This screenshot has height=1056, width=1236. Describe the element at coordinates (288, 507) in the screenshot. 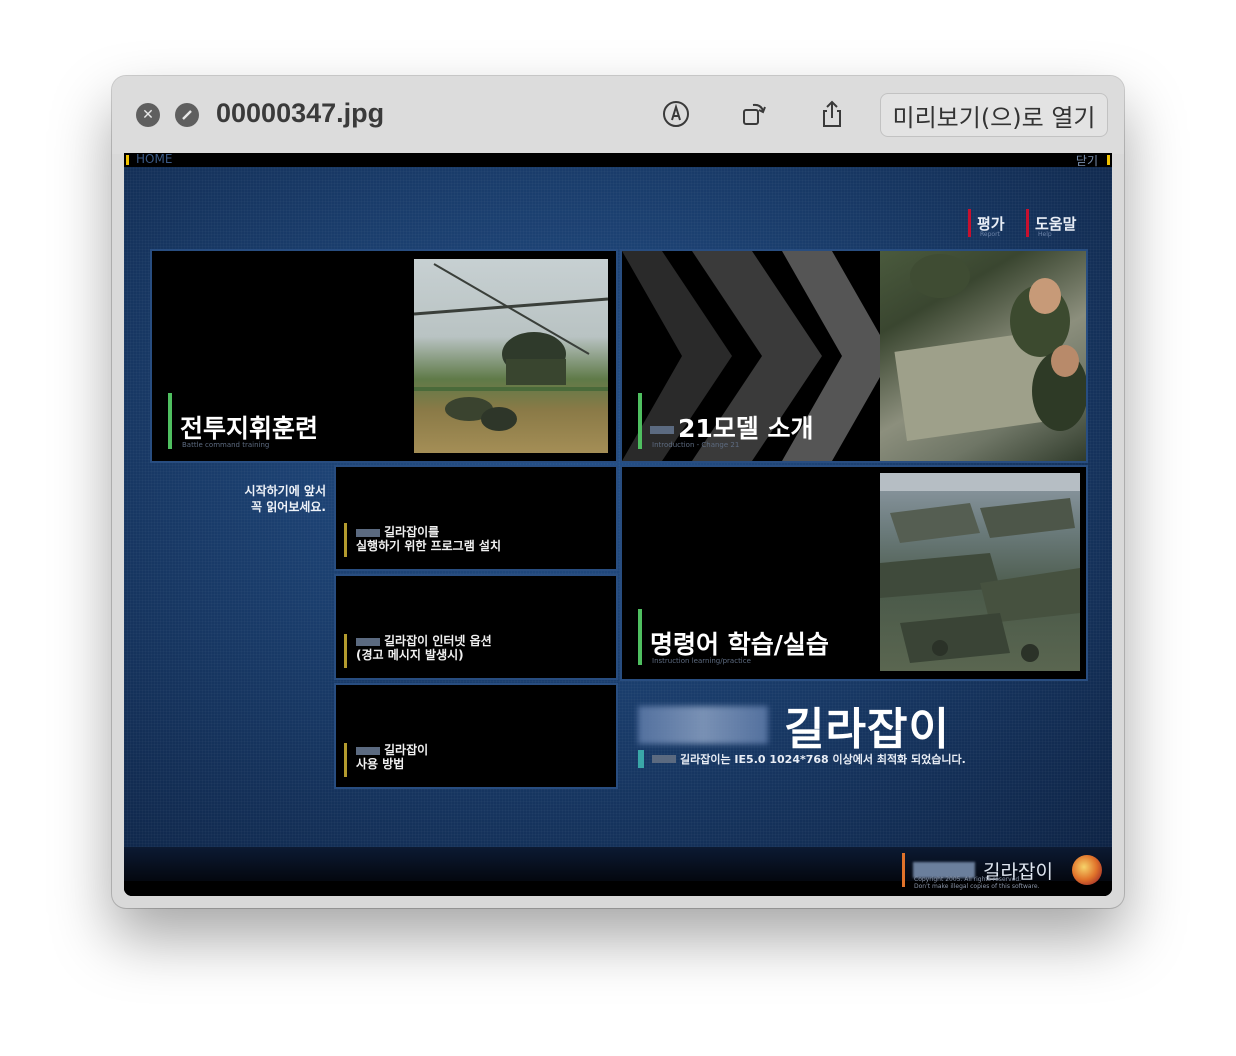

I see `pre-read-line2: 꼭 읽어보세요.` at that location.